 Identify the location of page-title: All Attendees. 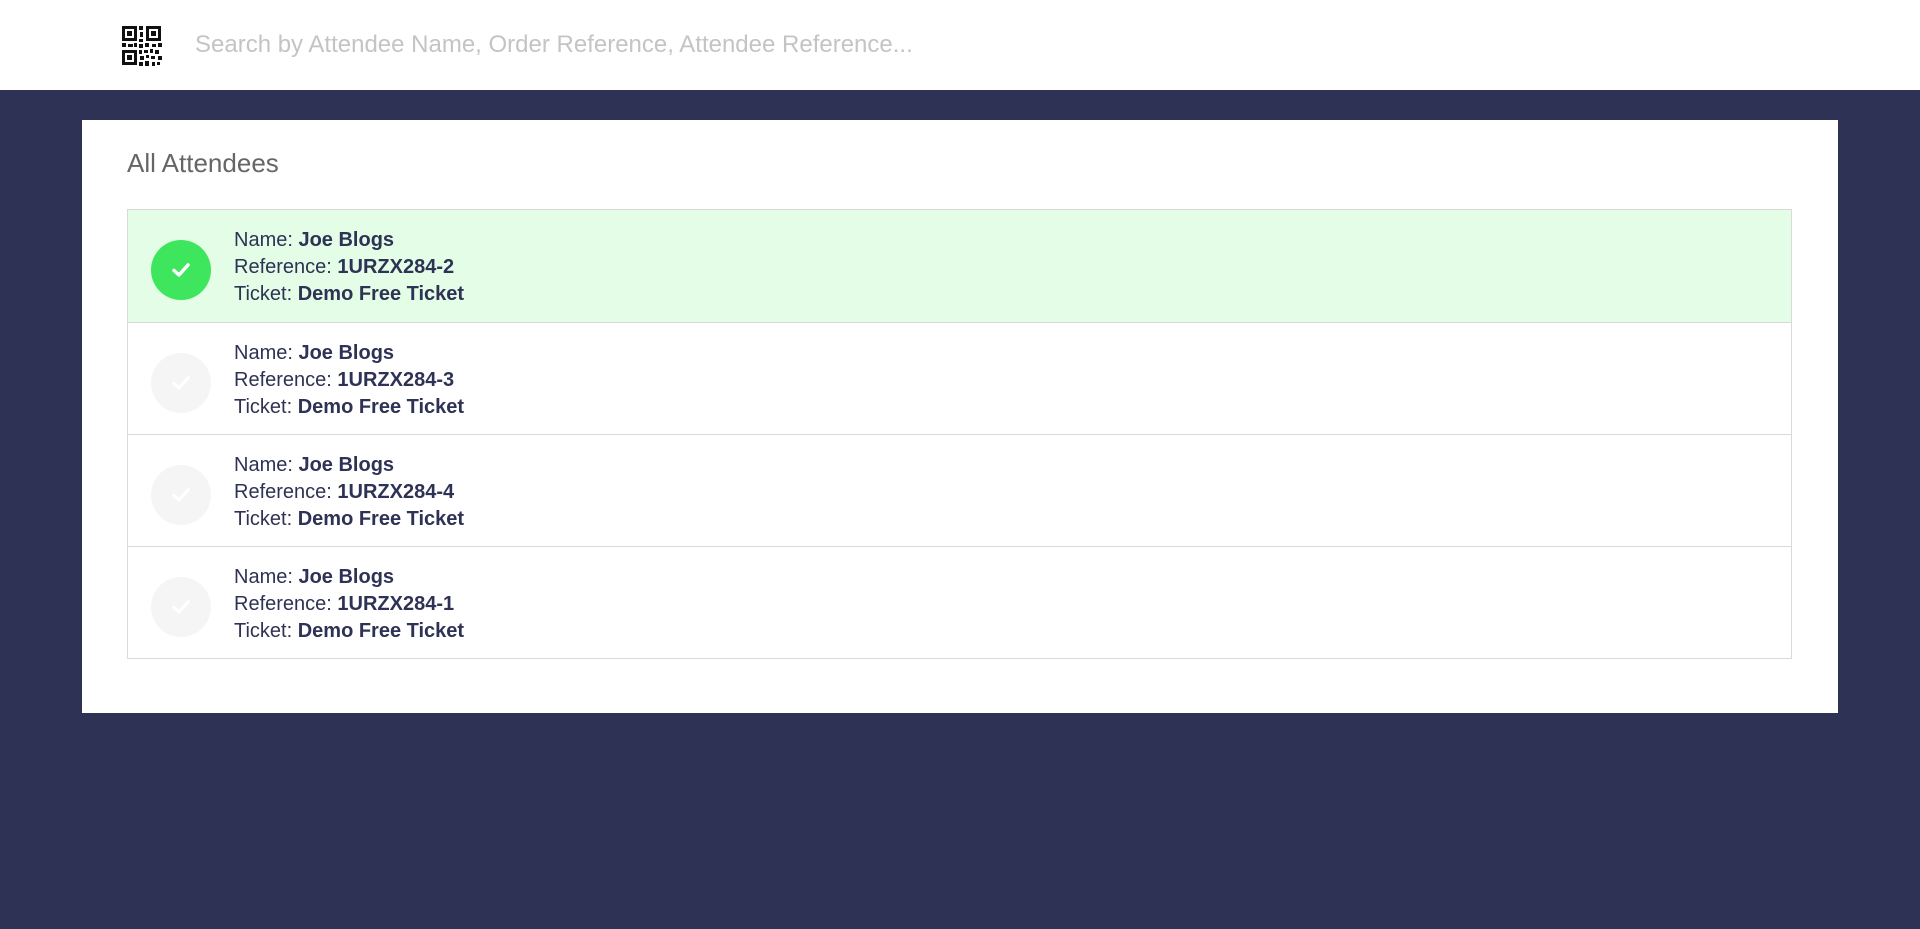
(203, 163).